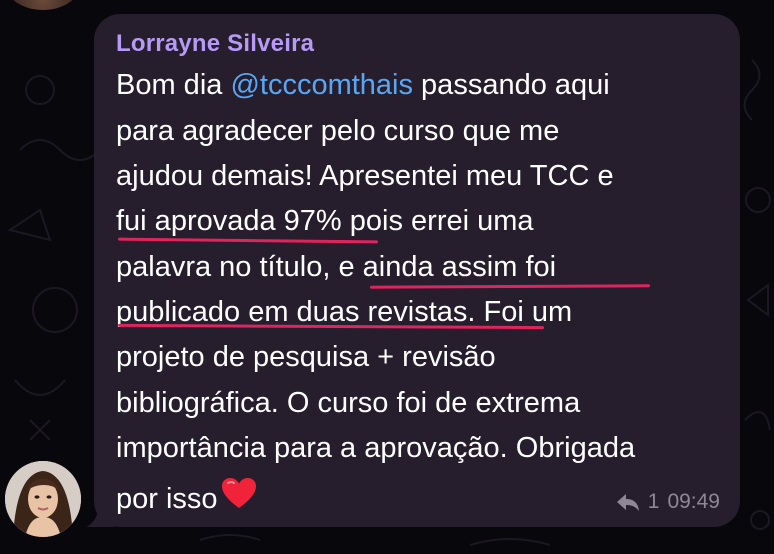 This screenshot has width=774, height=554. Describe the element at coordinates (167, 499) in the screenshot. I see `message-text: por isso` at that location.